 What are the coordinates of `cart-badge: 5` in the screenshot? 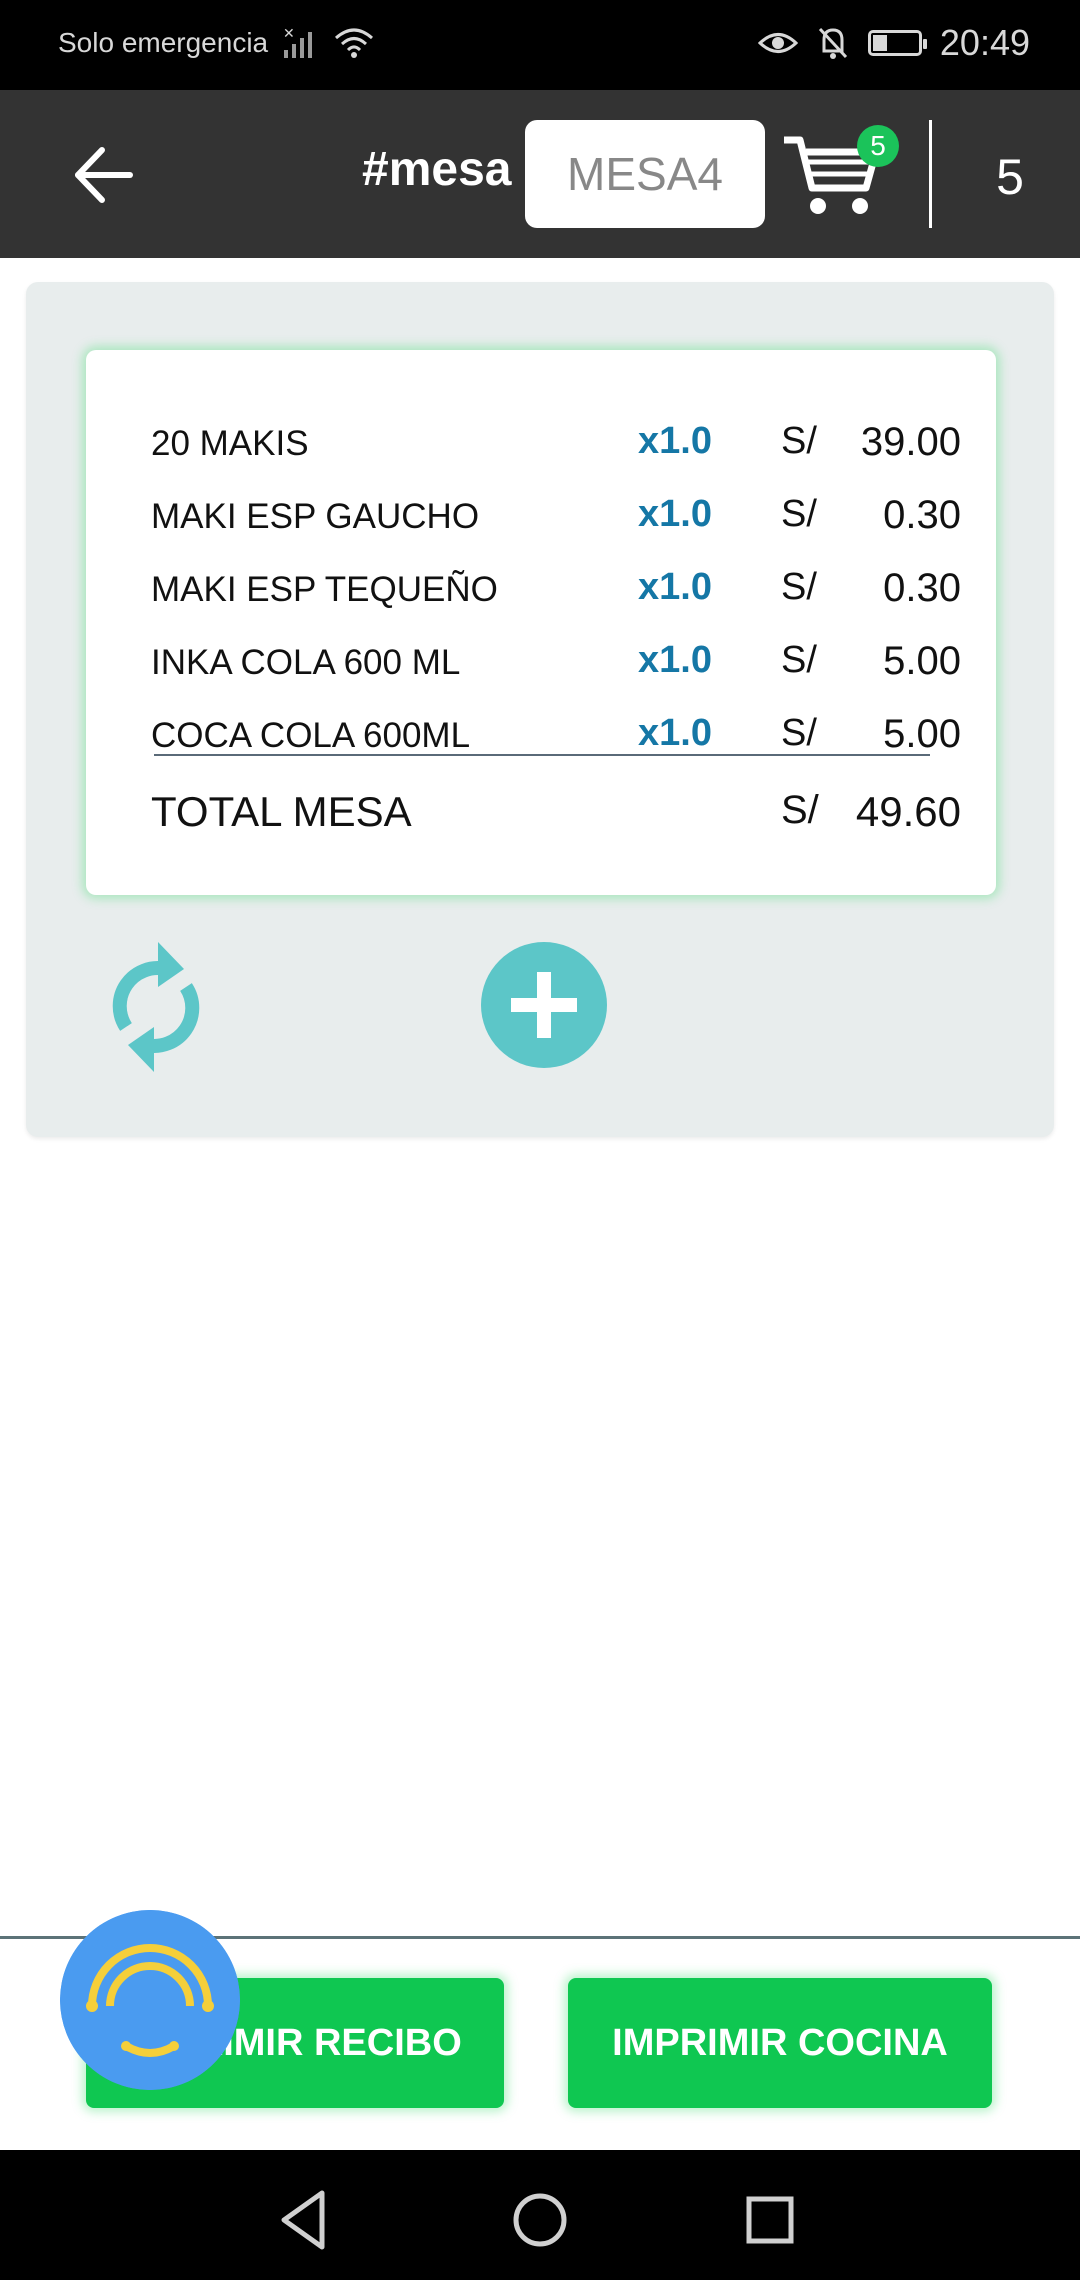 It's located at (878, 146).